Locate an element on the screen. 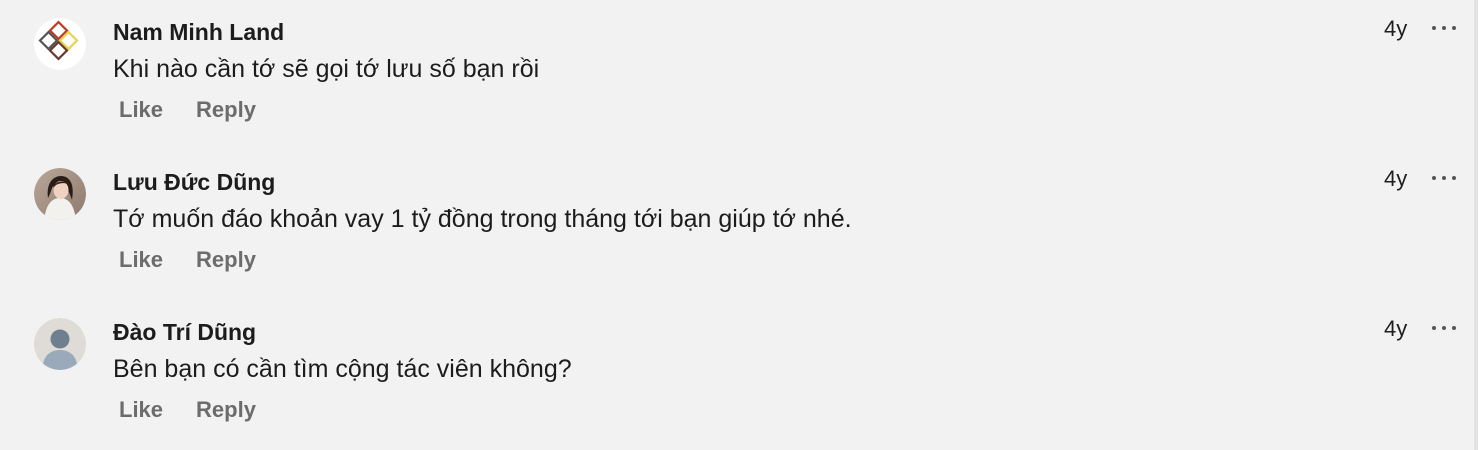 This screenshot has width=1478, height=450. profile-photo-avatar-icon is located at coordinates (60, 194).